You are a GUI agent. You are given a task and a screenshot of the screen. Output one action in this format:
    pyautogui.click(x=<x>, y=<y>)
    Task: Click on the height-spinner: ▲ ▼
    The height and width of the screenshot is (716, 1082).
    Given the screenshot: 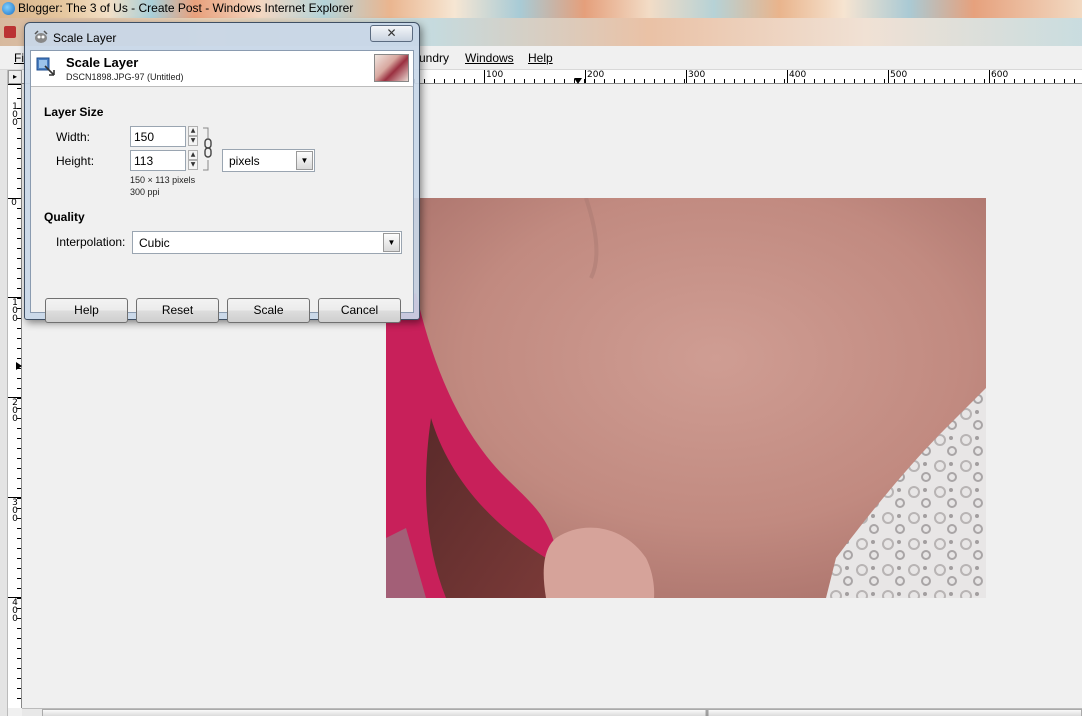 What is the action you would take?
    pyautogui.click(x=193, y=160)
    